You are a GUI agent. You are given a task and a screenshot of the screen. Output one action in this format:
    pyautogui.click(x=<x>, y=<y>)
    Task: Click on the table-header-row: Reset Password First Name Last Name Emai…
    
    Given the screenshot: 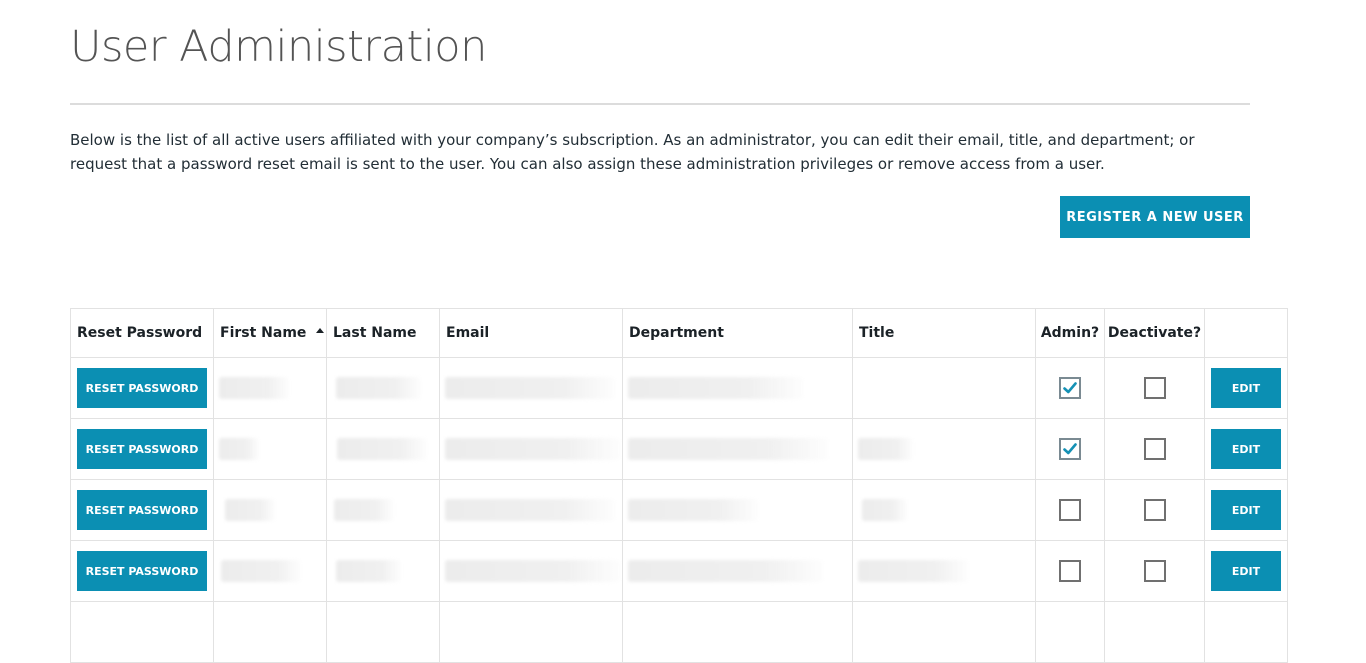 What is the action you would take?
    pyautogui.click(x=679, y=333)
    